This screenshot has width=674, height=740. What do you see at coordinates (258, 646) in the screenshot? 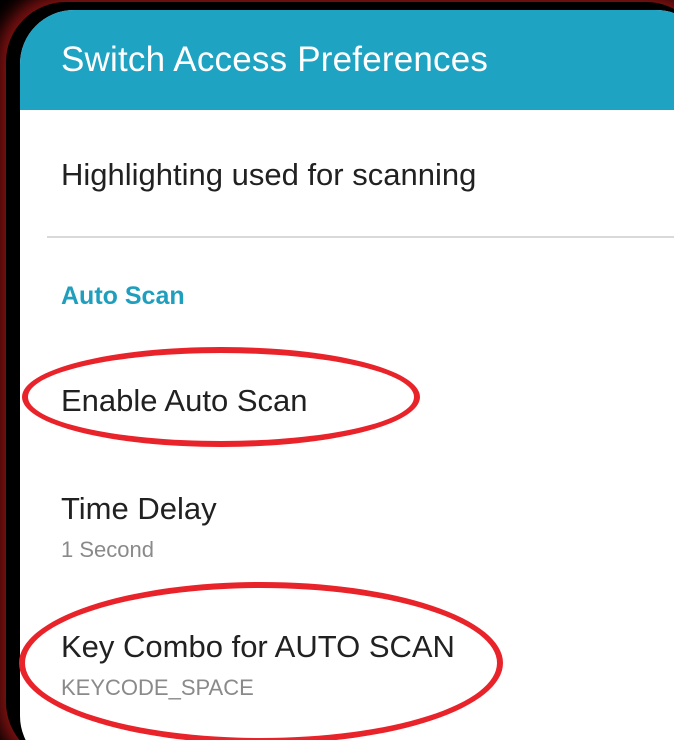
I see `pref-key-combo-title: Key Combo for AUTO SCAN` at bounding box center [258, 646].